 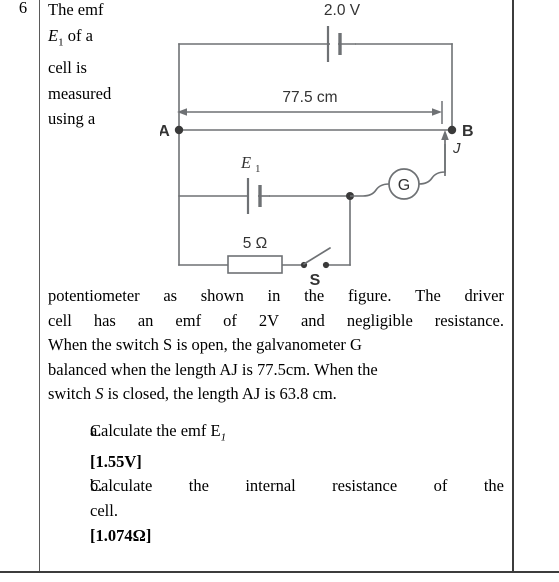 I want to click on intro-word: cell, so click(x=60, y=68).